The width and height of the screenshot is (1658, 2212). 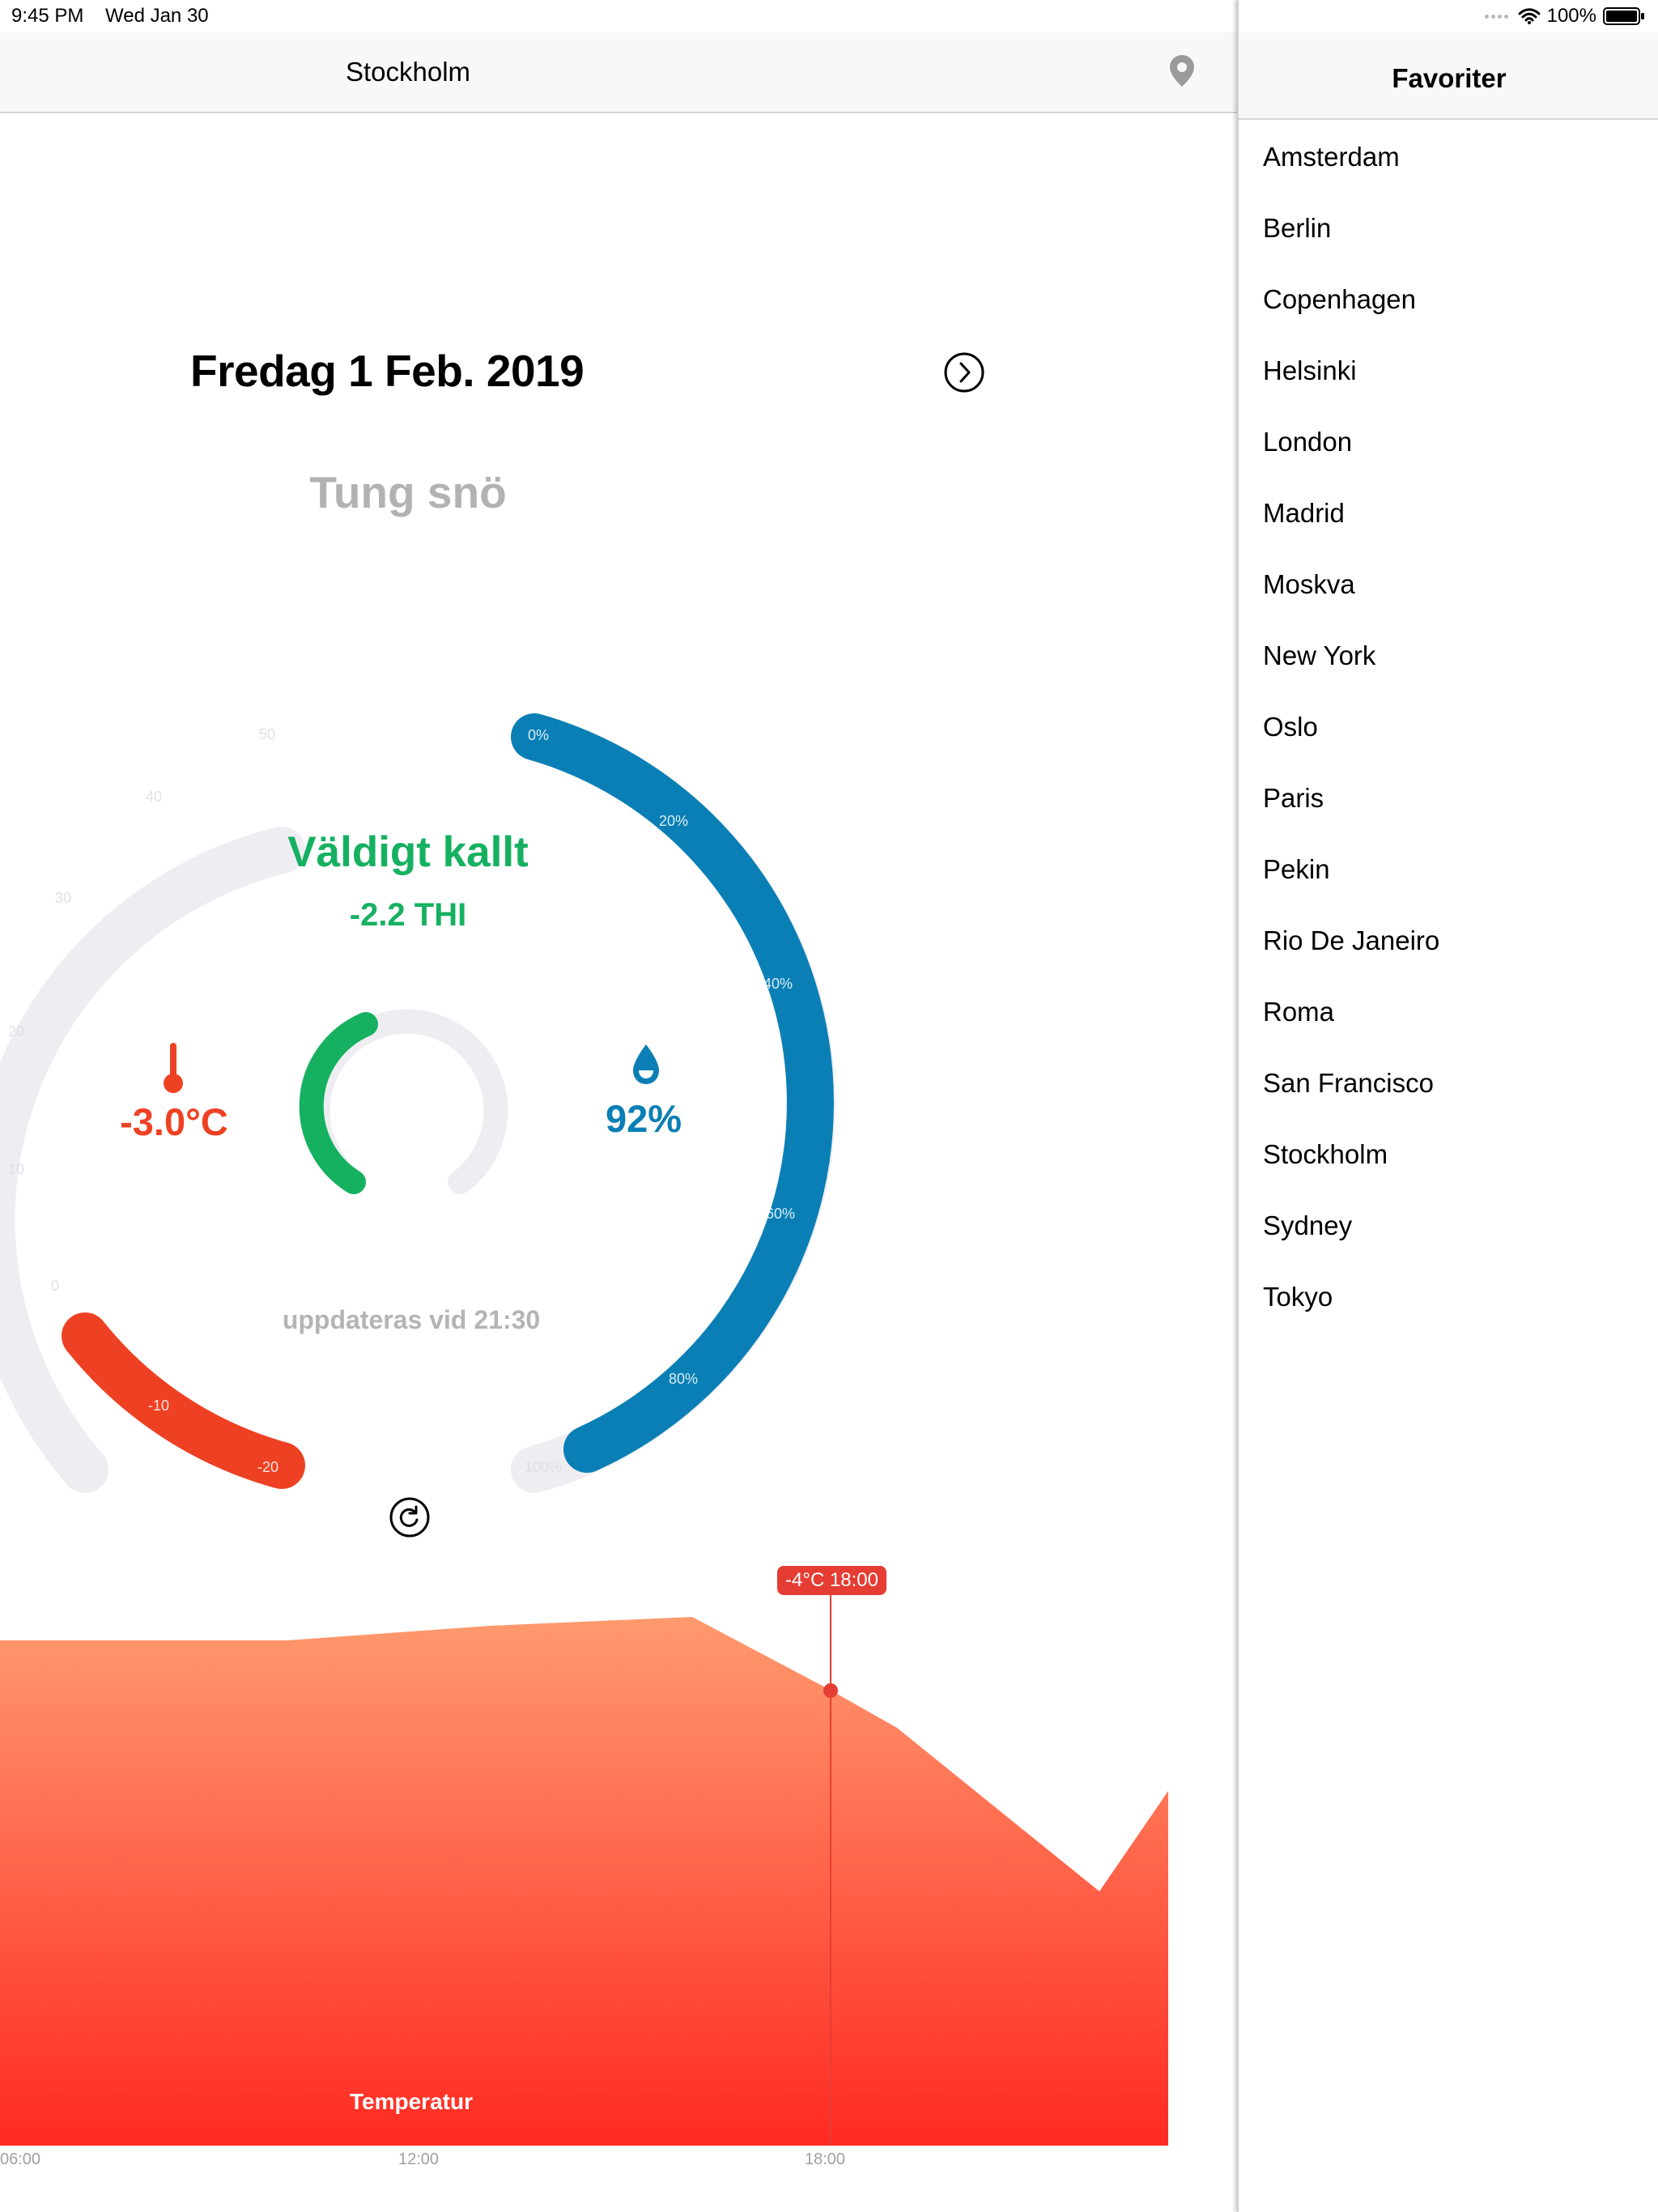 What do you see at coordinates (411, 2101) in the screenshot?
I see `chart-title: Temperatur` at bounding box center [411, 2101].